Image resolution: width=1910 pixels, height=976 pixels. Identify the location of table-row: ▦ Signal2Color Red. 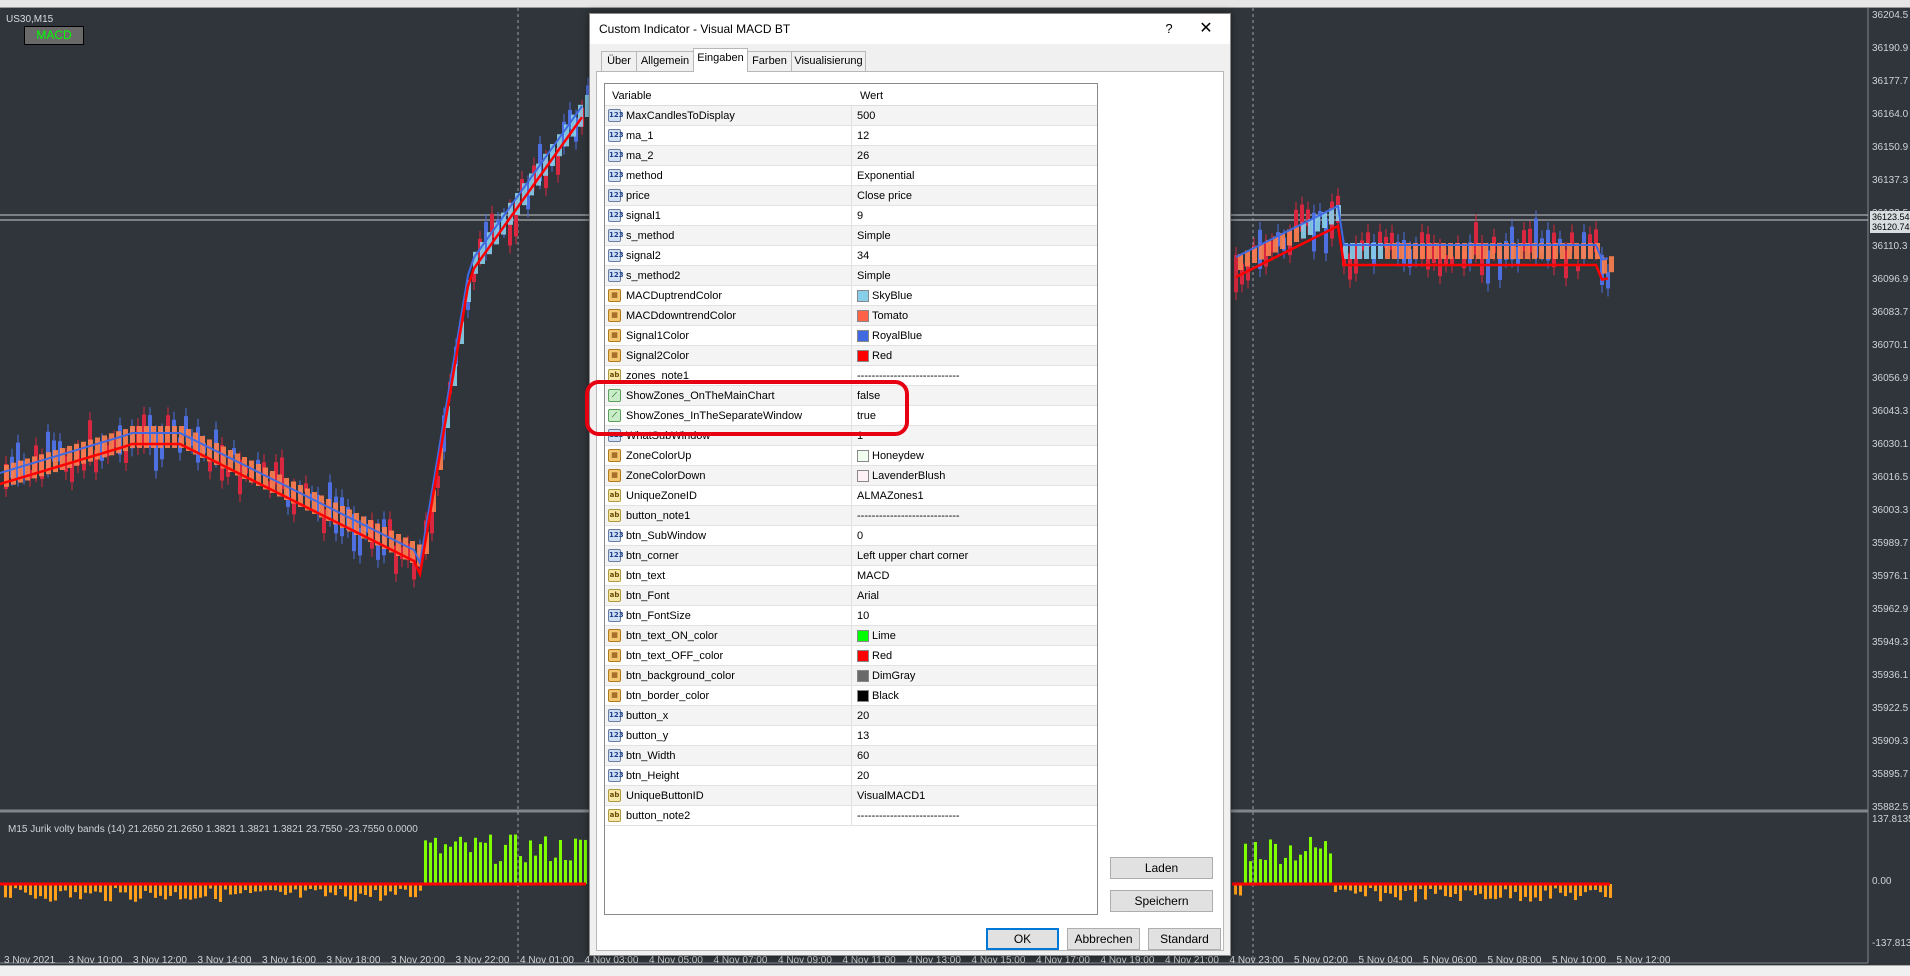
(851, 356).